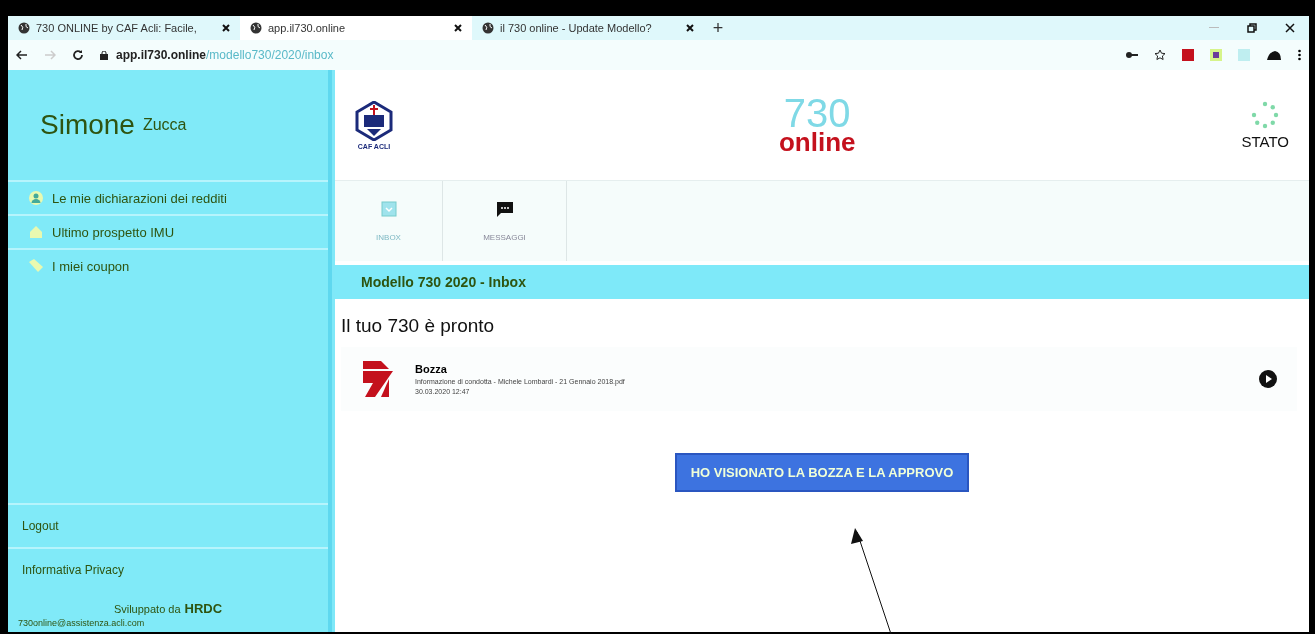 This screenshot has width=1315, height=634. What do you see at coordinates (124, 28) in the screenshot?
I see `browser-tab: 730 ONLINE by CAF Acli: Facile,` at bounding box center [124, 28].